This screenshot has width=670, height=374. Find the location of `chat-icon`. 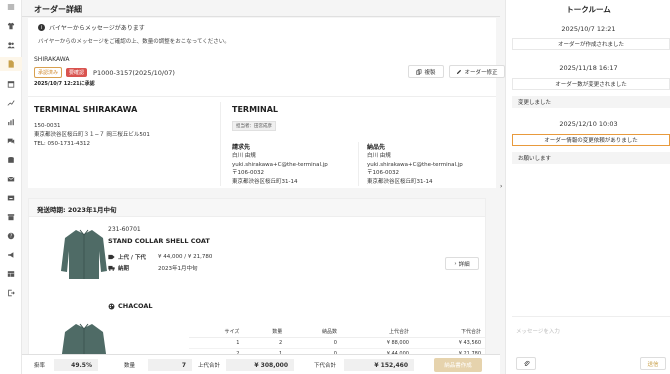

chat-icon is located at coordinates (11, 141).